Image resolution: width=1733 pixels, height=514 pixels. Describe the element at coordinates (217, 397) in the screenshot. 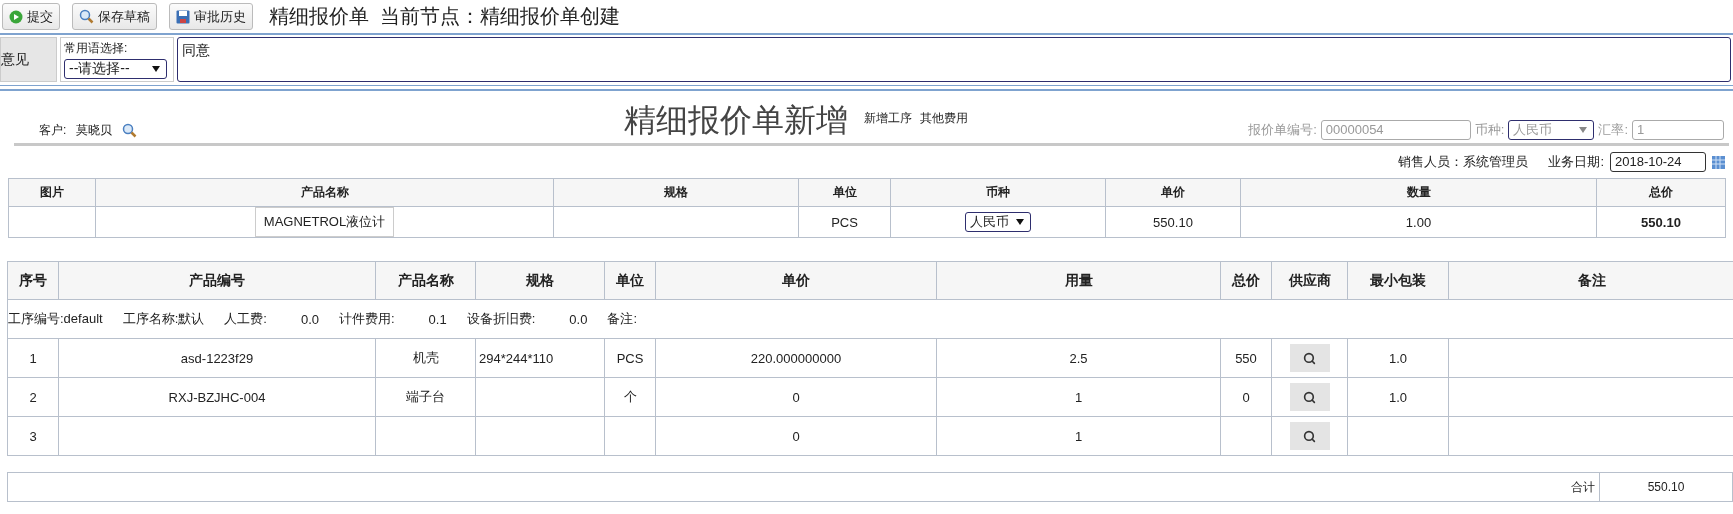

I see `table-cell: RXJ-BZJHC-004` at that location.